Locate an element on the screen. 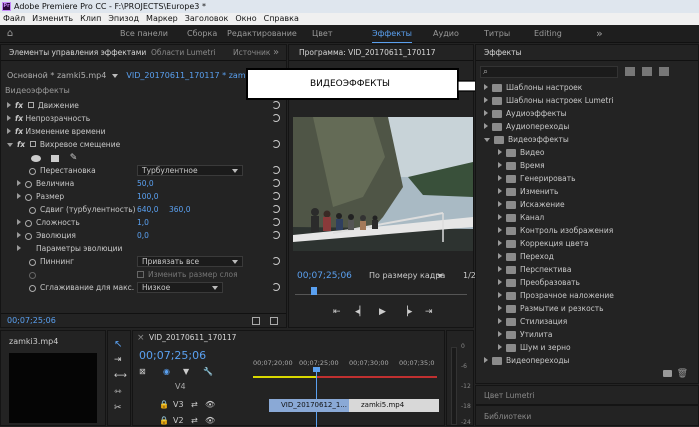 This screenshot has height=427, width=699. selection-tool-icon: ↖ is located at coordinates (118, 344).